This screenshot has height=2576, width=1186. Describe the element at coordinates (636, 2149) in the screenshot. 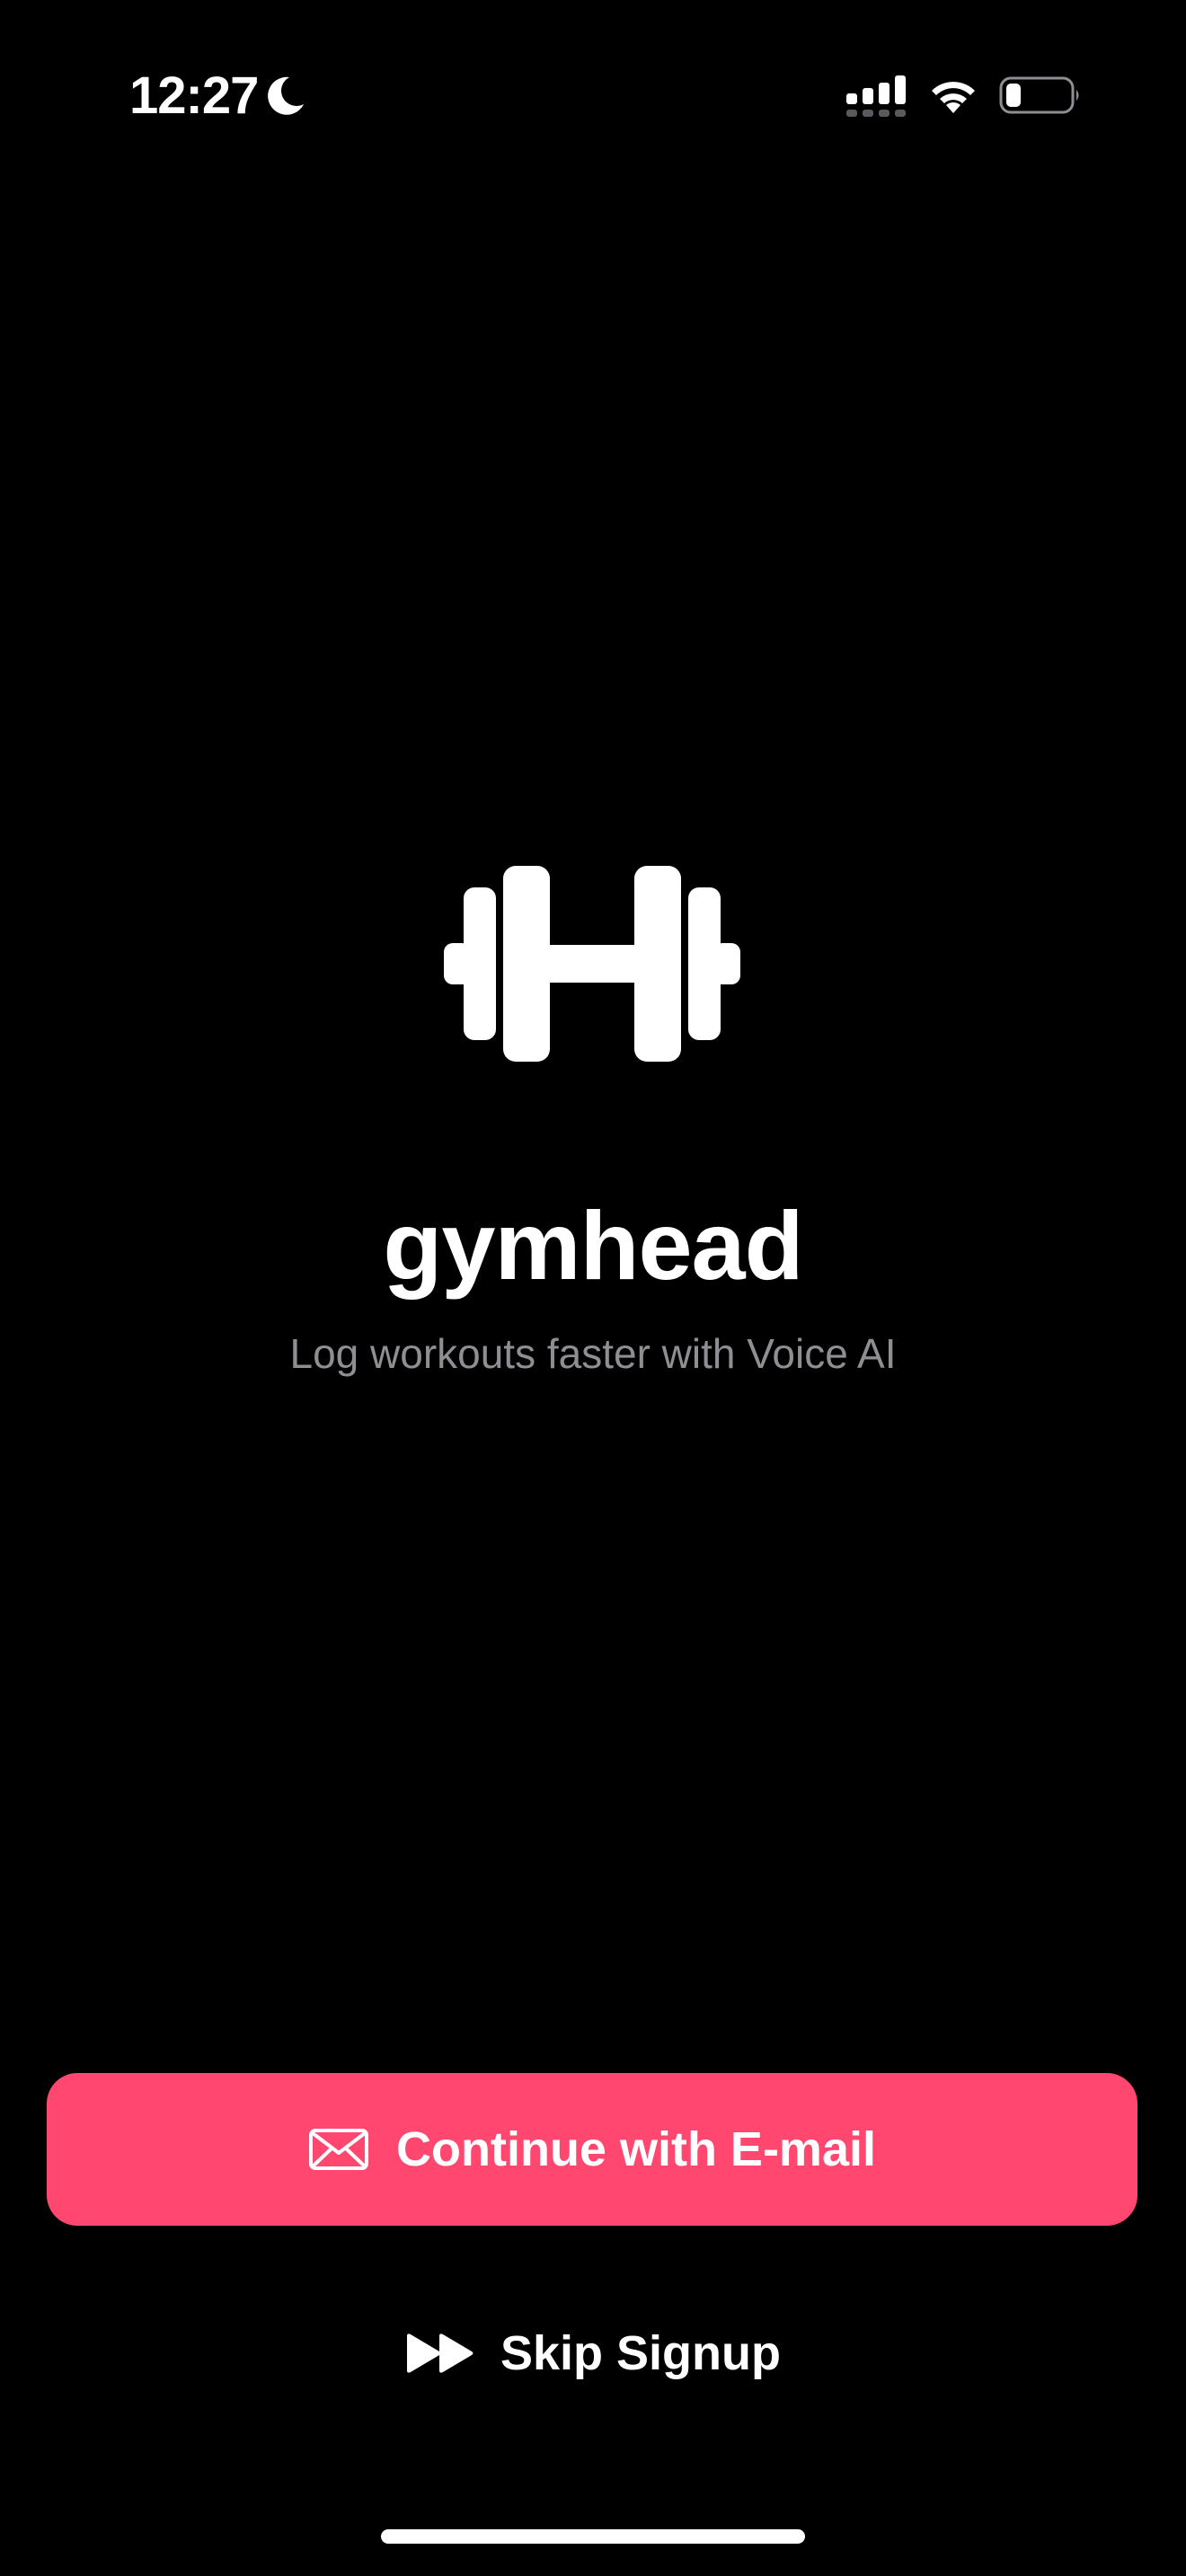

I see `continue-with-email-label: Continue with E-mail` at that location.